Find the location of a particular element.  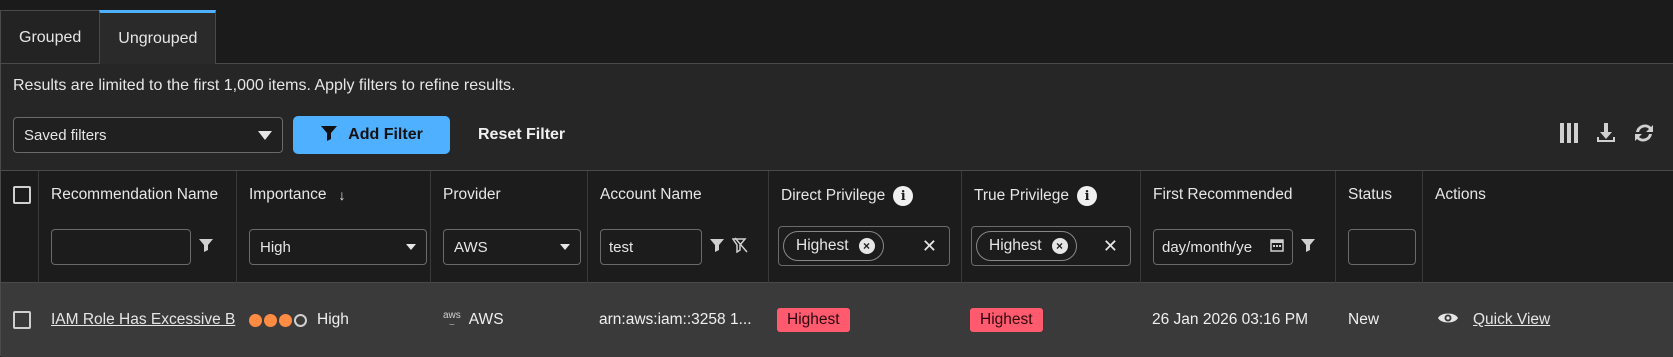

recommendation-name-cell: IAM Role Has Excessive B is located at coordinates (144, 320).